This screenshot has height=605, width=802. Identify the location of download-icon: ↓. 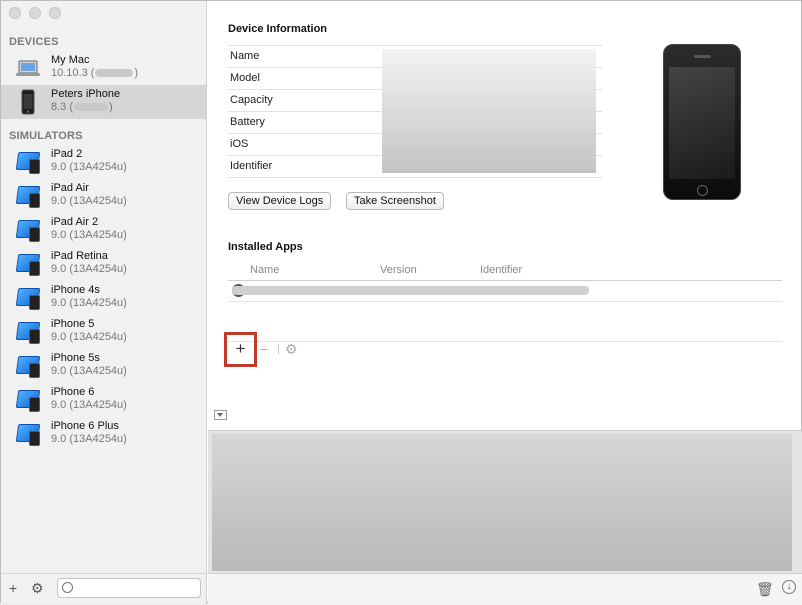
(789, 587).